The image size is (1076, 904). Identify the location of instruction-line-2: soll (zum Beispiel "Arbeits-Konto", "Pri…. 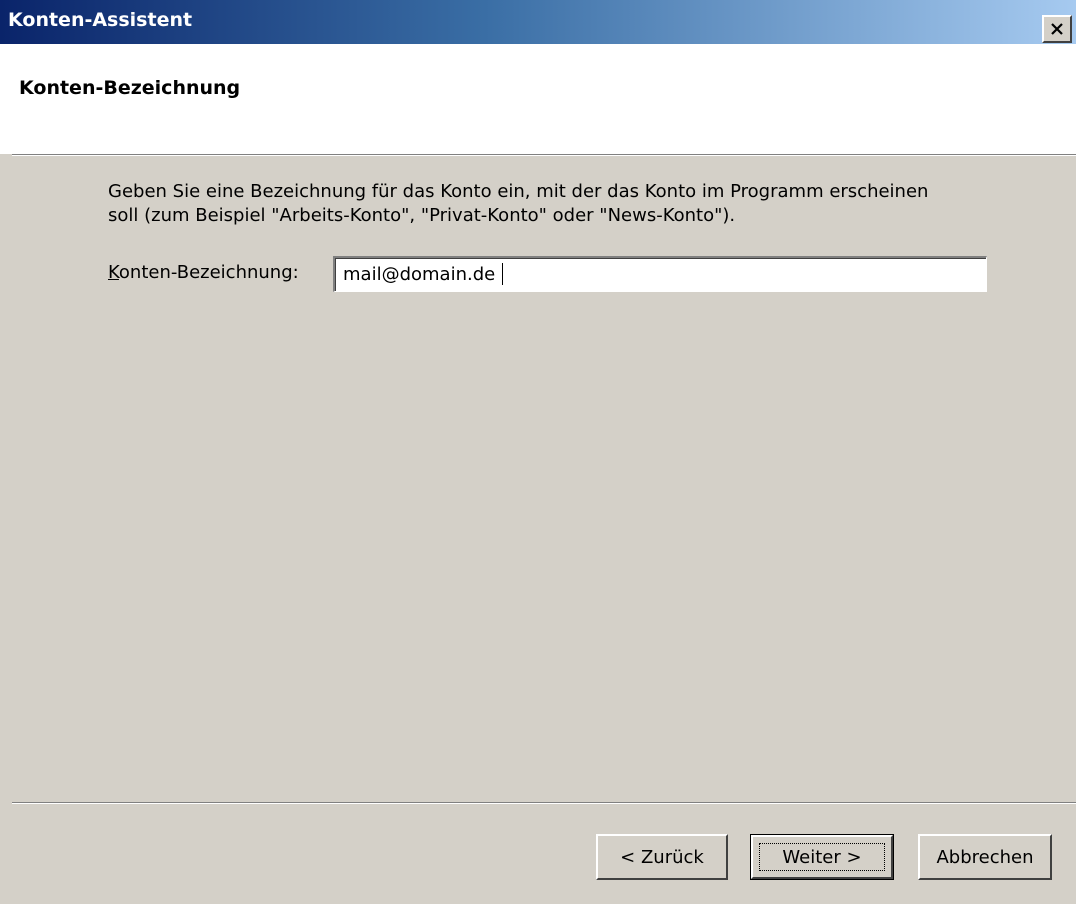
(422, 215).